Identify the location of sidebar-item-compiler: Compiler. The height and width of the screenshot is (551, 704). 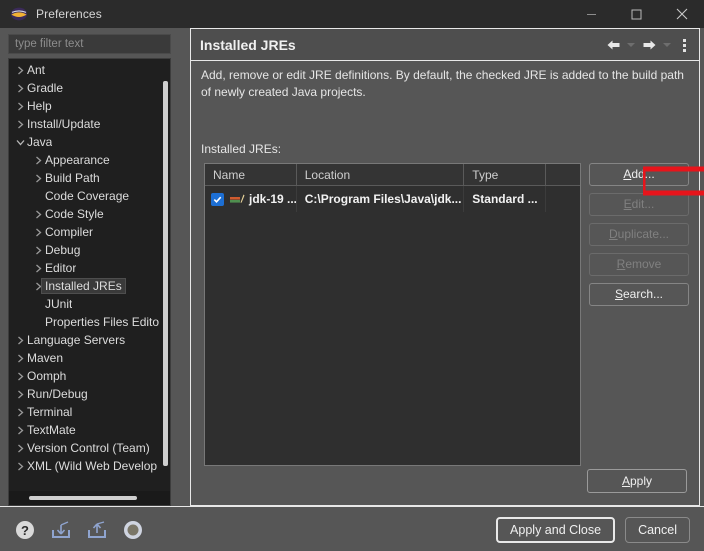
(84, 232).